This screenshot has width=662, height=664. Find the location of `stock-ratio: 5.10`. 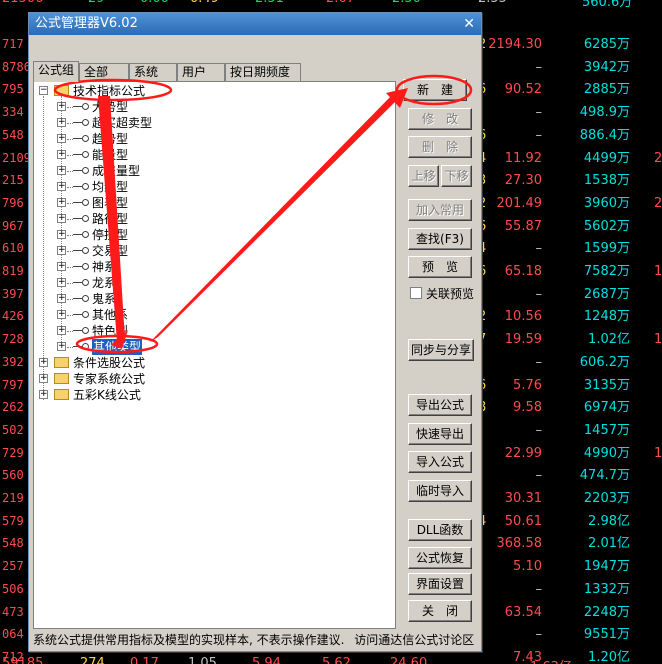

stock-ratio: 5.10 is located at coordinates (527, 567).